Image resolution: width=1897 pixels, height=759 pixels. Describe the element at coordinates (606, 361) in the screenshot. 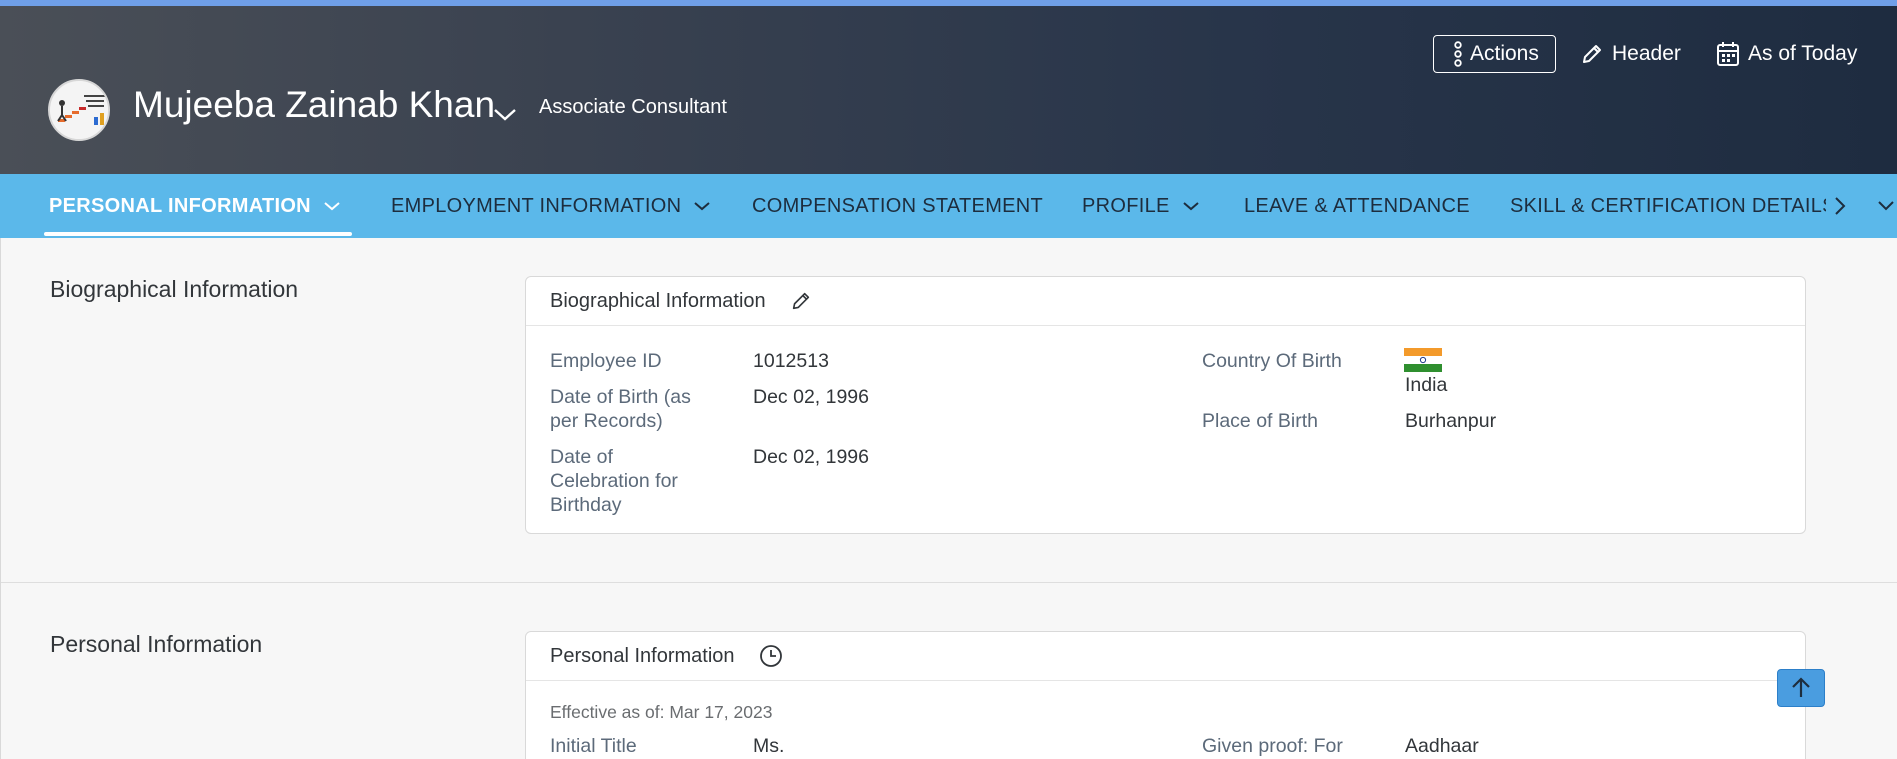

I see `field-label: Employee ID` at that location.